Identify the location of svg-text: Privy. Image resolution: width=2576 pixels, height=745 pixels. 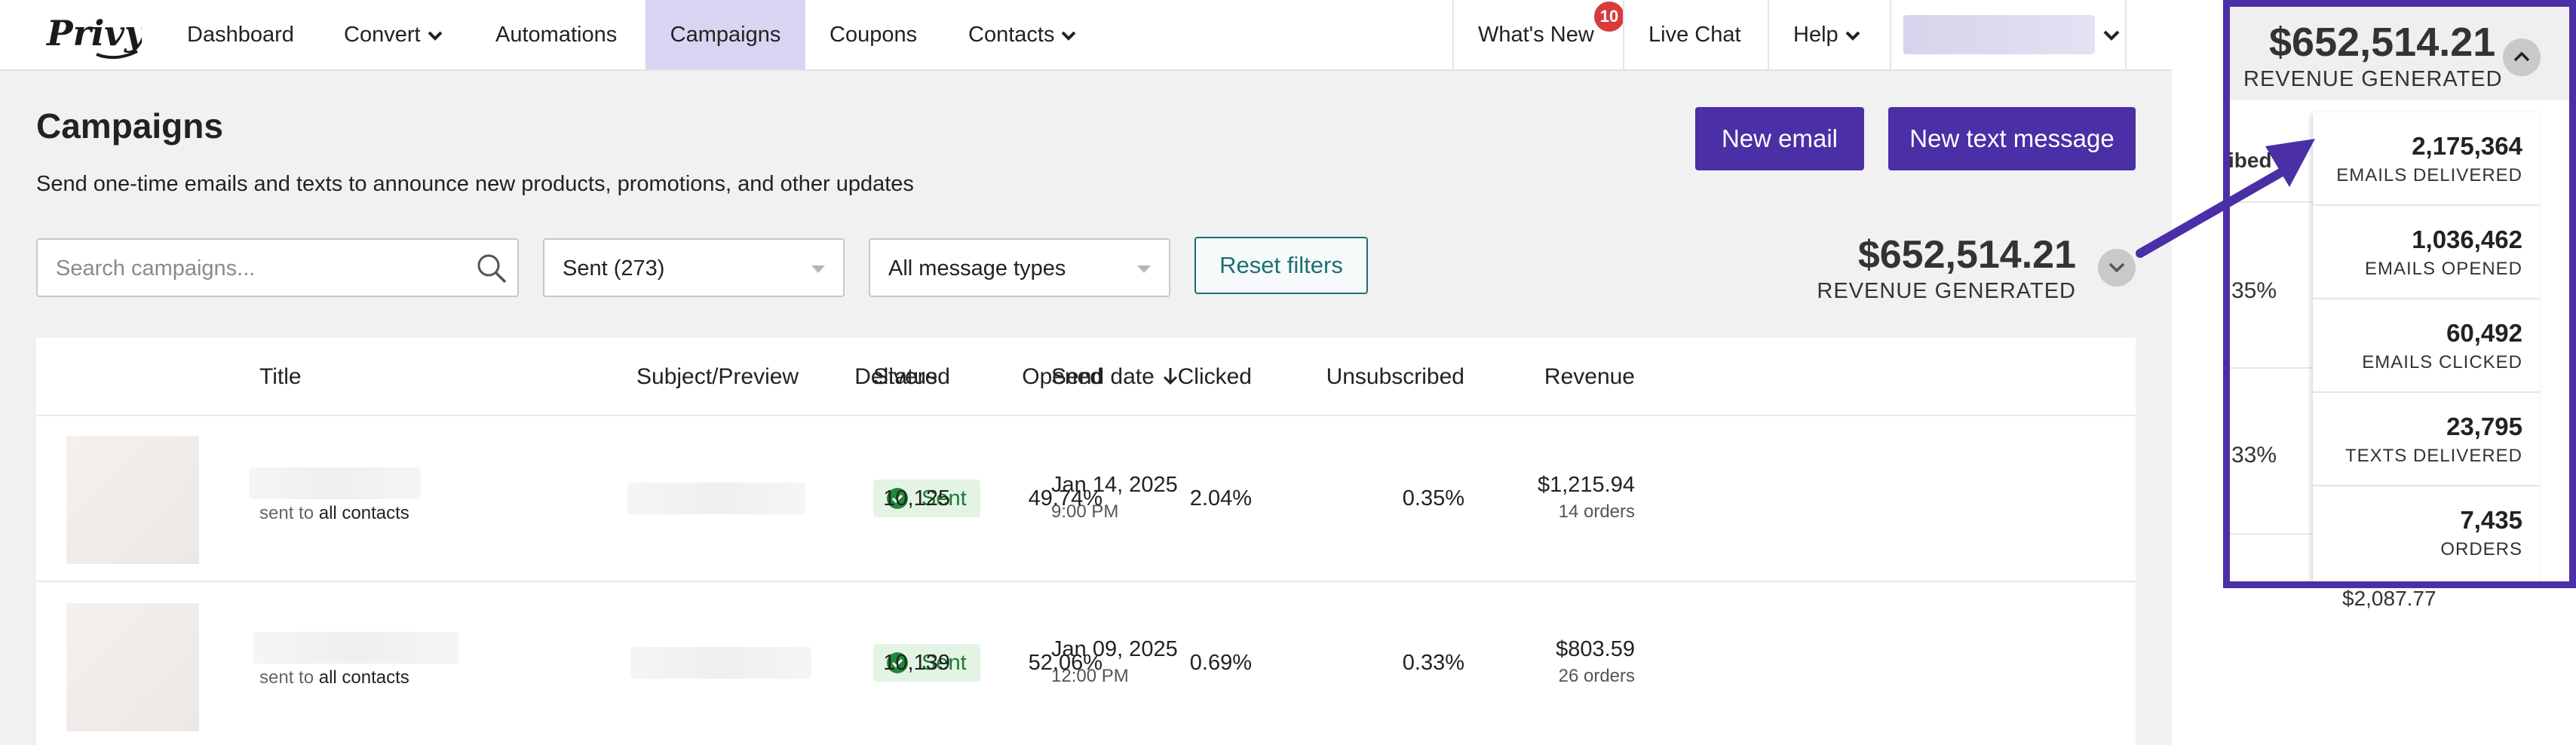
(93, 33).